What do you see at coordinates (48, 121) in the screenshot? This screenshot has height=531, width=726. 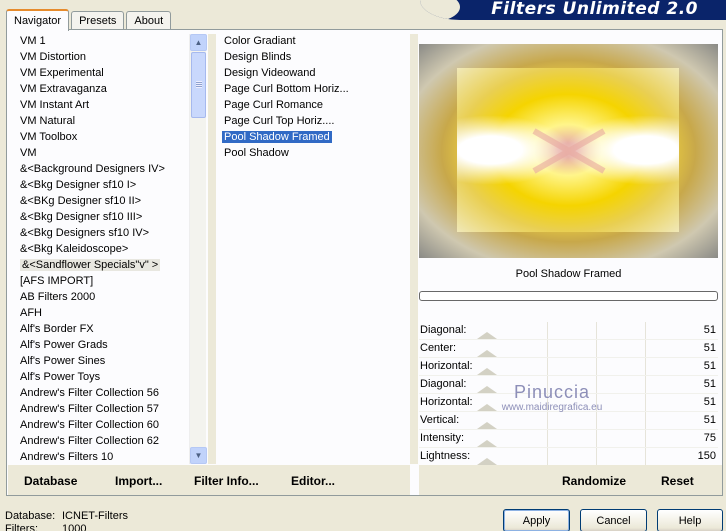 I see `category-item-label: VM Natural` at bounding box center [48, 121].